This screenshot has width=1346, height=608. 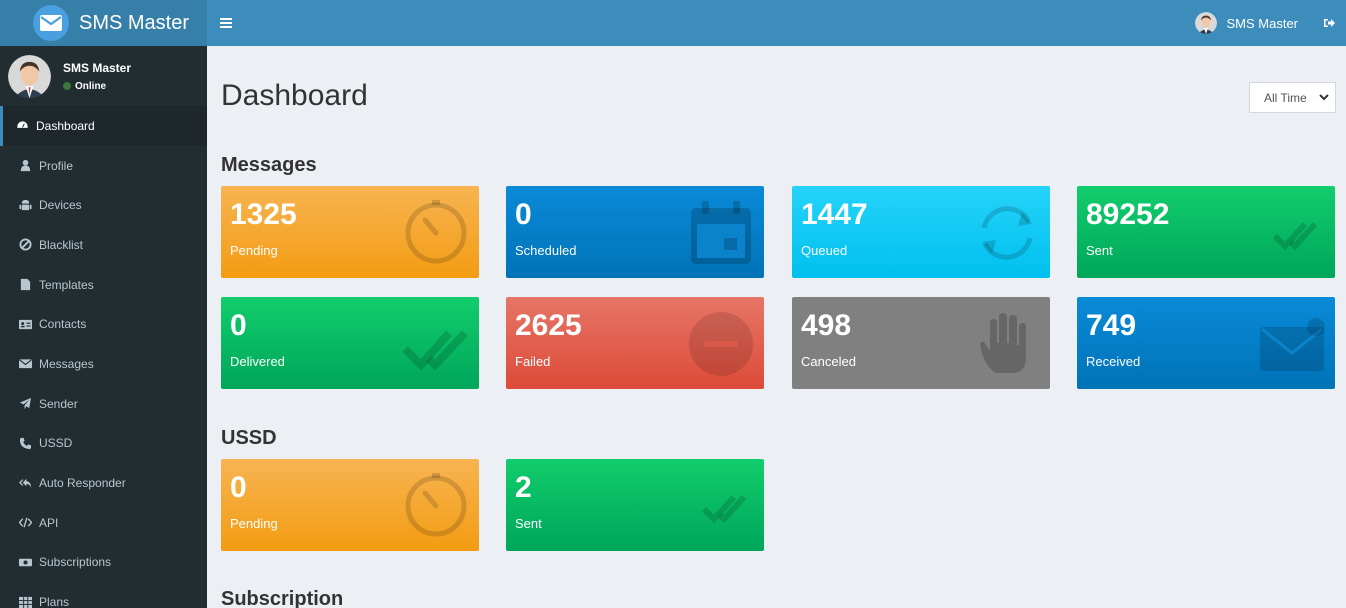 I want to click on stat-tile-scheduled: 0 Scheduled, so click(x=635, y=232).